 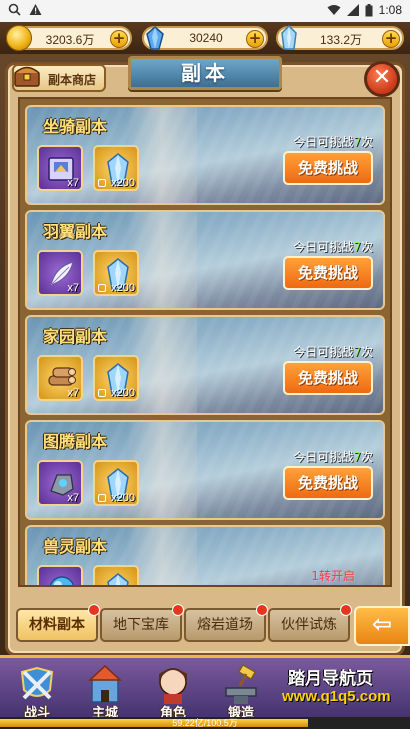 I want to click on panel-title-banner: 副本, so click(x=205, y=73).